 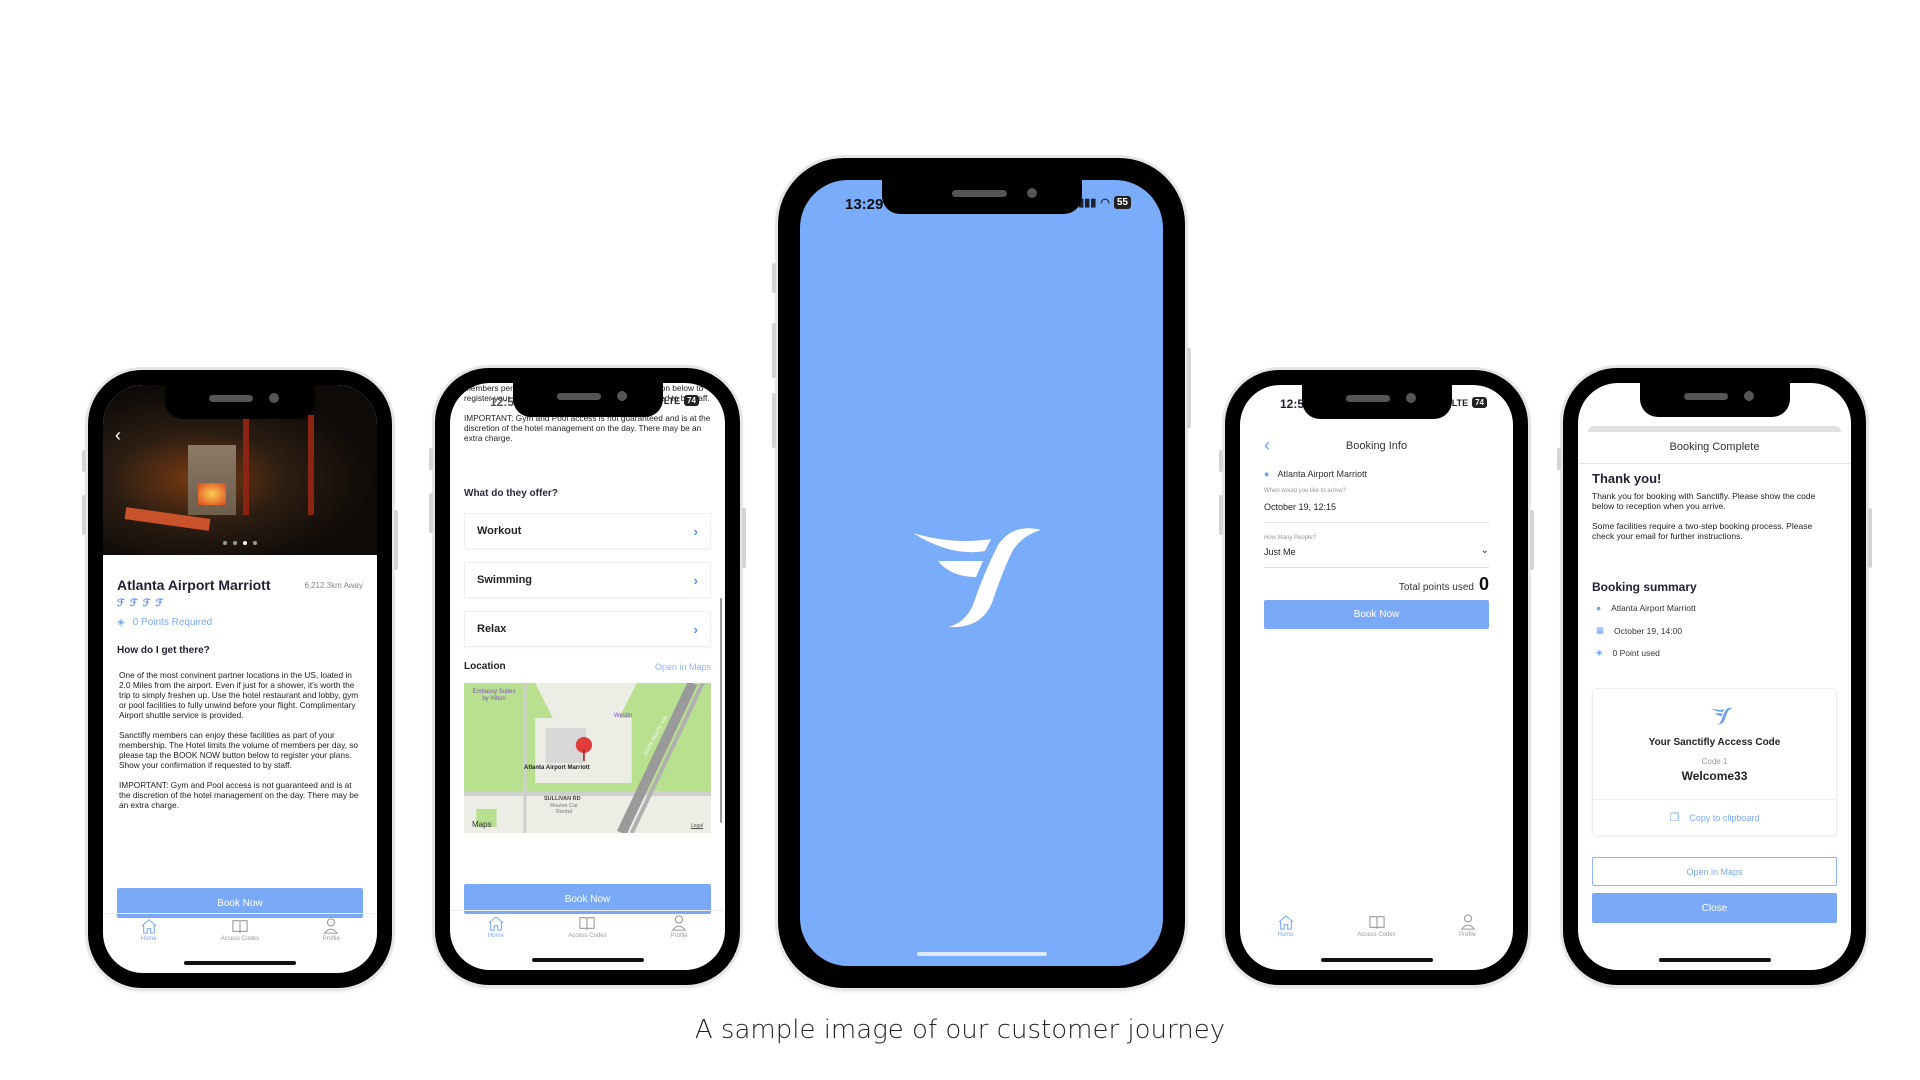 What do you see at coordinates (721, 710) in the screenshot?
I see `scrollbar` at bounding box center [721, 710].